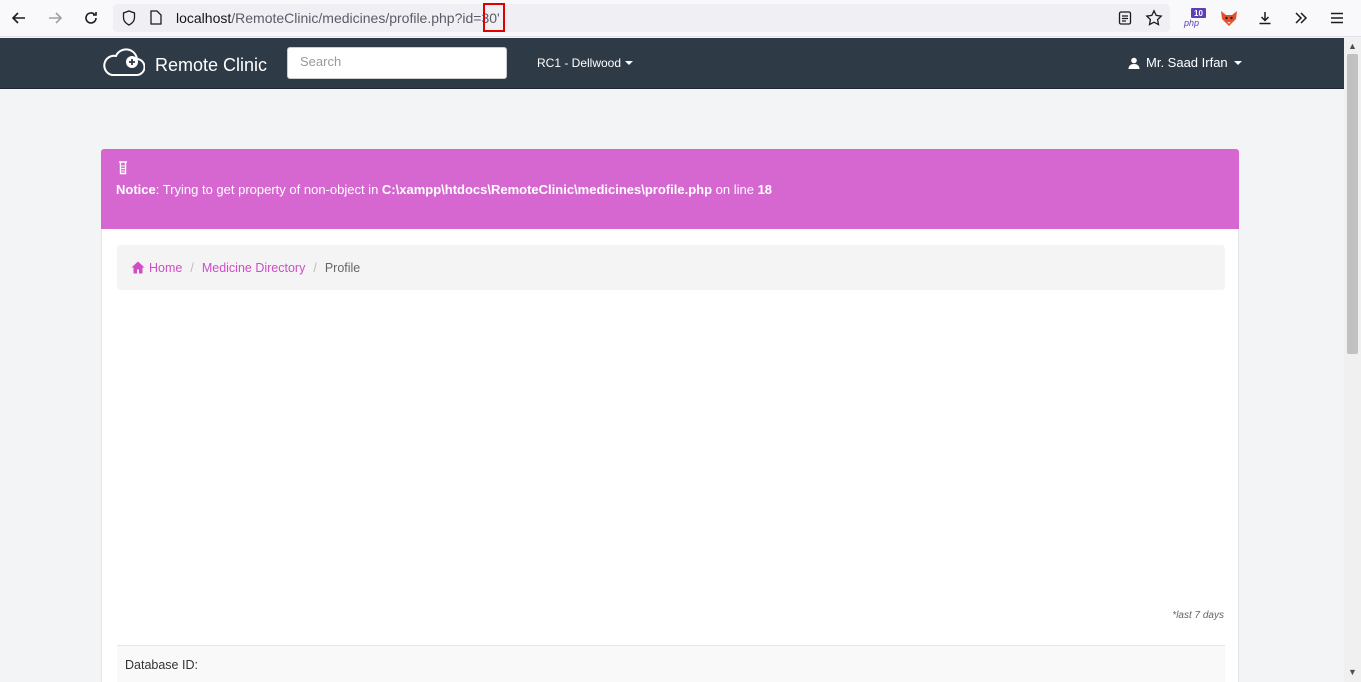  Describe the element at coordinates (671, 664) in the screenshot. I see `database-id-row: Database ID:` at that location.